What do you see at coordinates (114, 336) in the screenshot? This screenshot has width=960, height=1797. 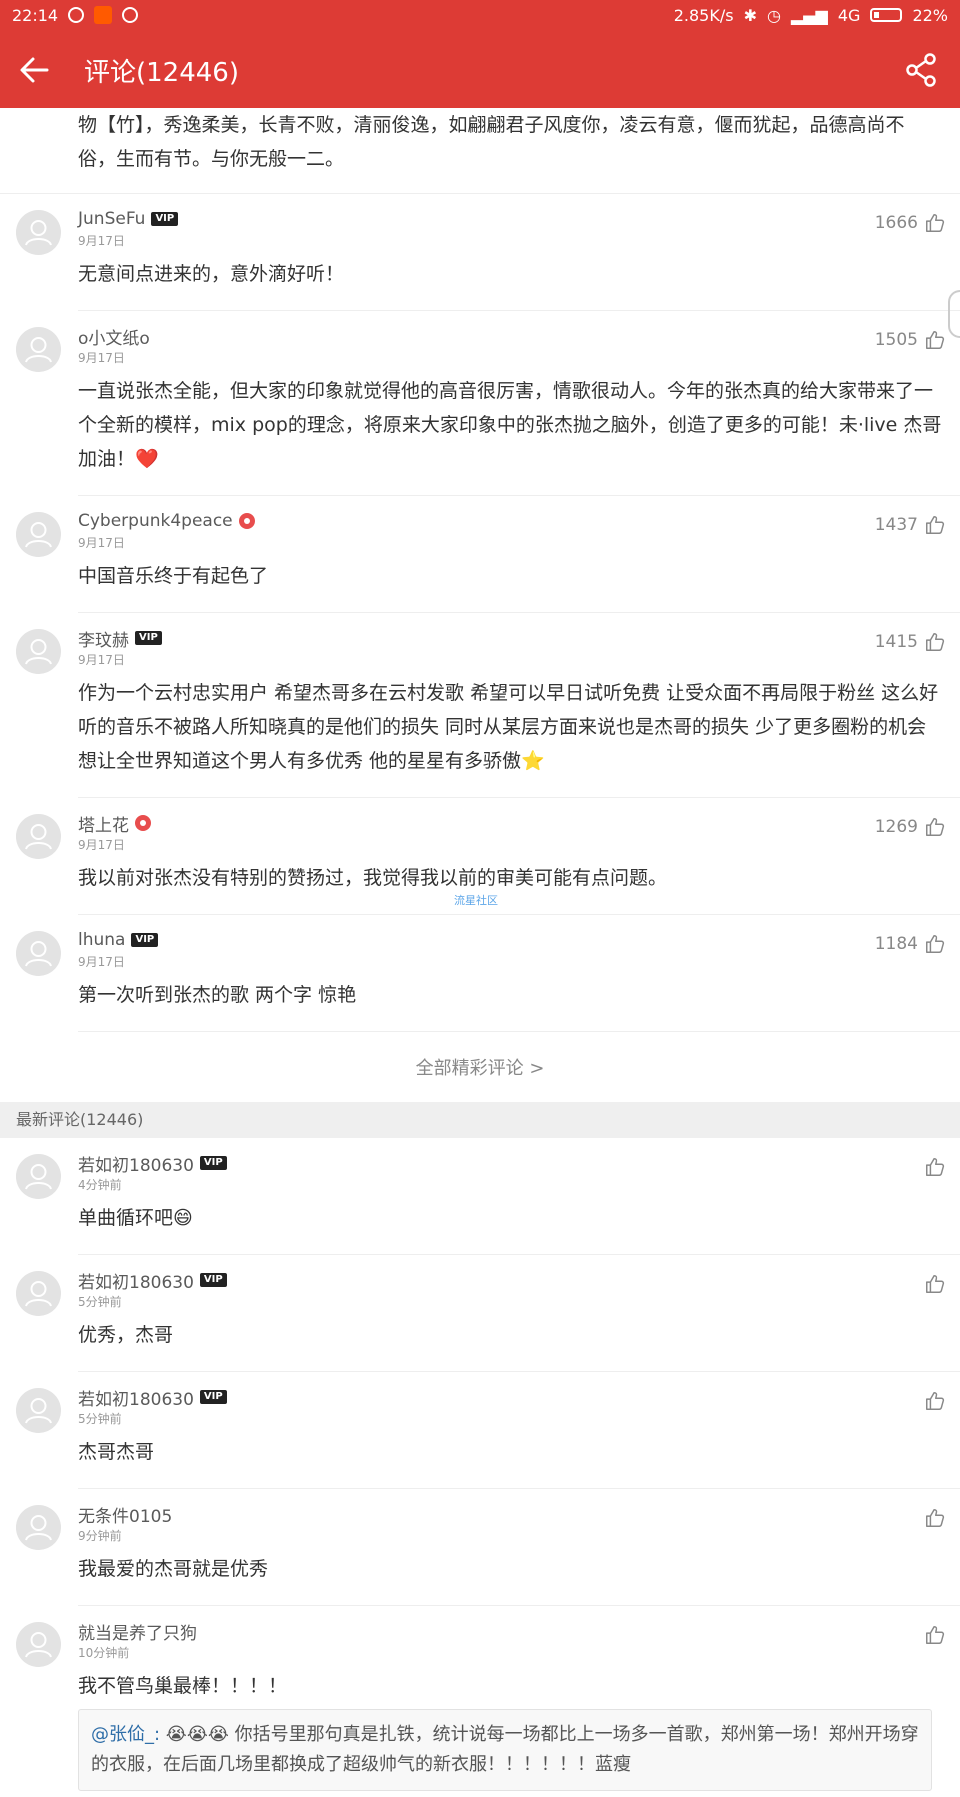 I see `username: o小文纸o` at bounding box center [114, 336].